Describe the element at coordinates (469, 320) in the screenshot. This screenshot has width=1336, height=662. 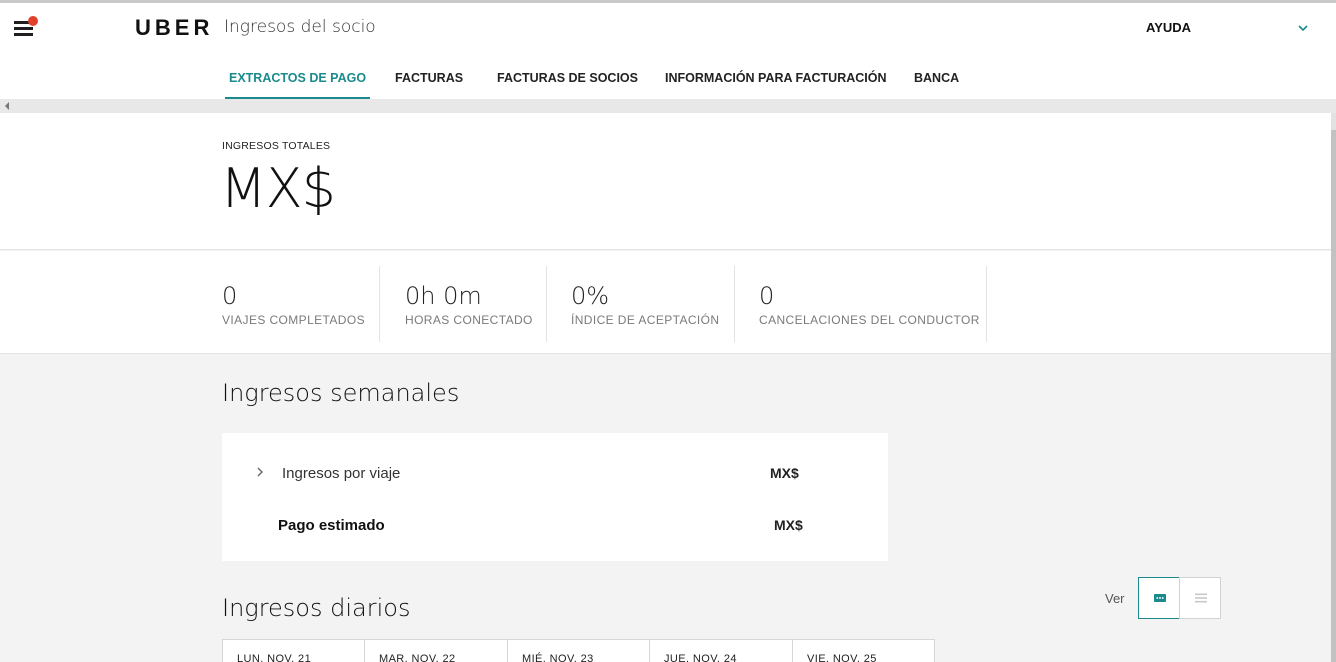
I see `stat-label: HORAS CONECTADO` at that location.